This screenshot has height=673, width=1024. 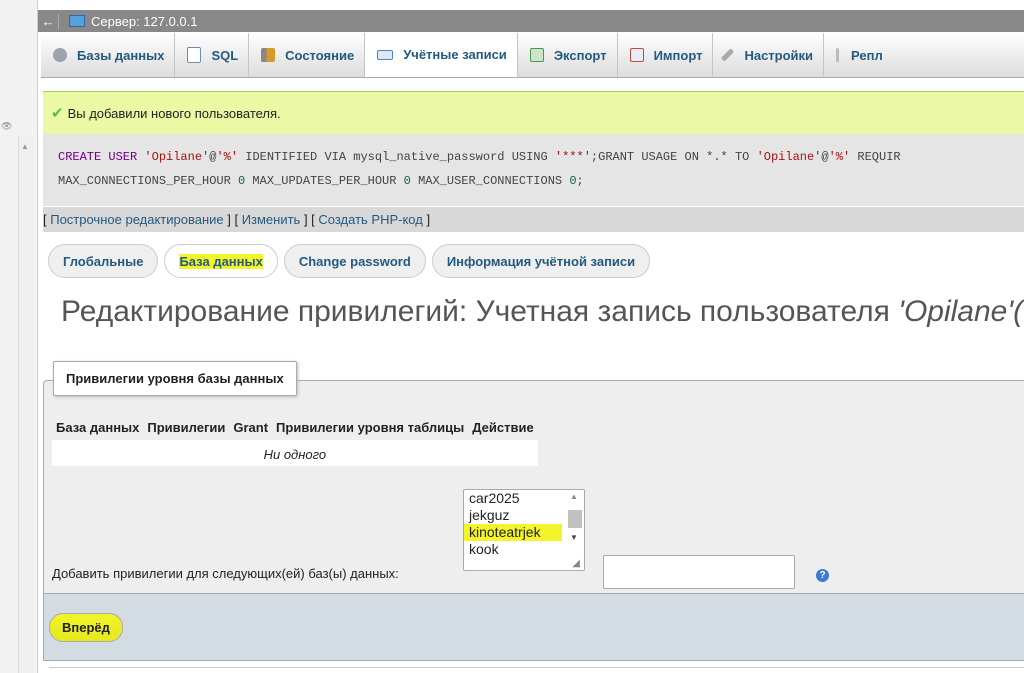 What do you see at coordinates (225, 55) in the screenshot?
I see `tab-label: SQL` at bounding box center [225, 55].